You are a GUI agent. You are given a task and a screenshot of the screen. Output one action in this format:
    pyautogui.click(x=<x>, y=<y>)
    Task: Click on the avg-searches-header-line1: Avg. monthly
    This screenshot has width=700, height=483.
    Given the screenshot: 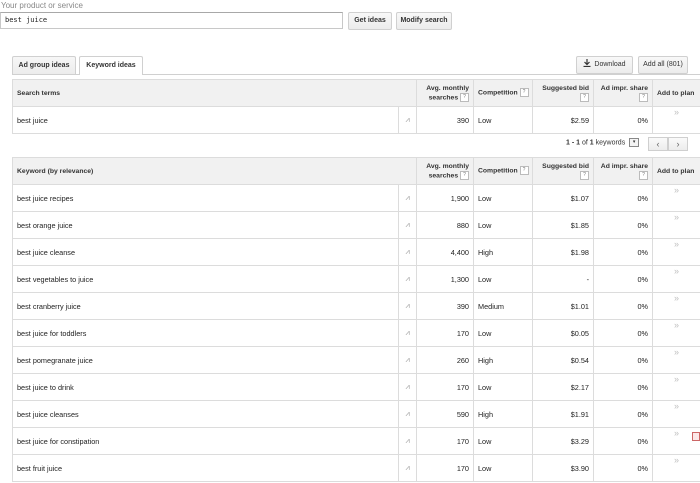 What is the action you would take?
    pyautogui.click(x=448, y=88)
    